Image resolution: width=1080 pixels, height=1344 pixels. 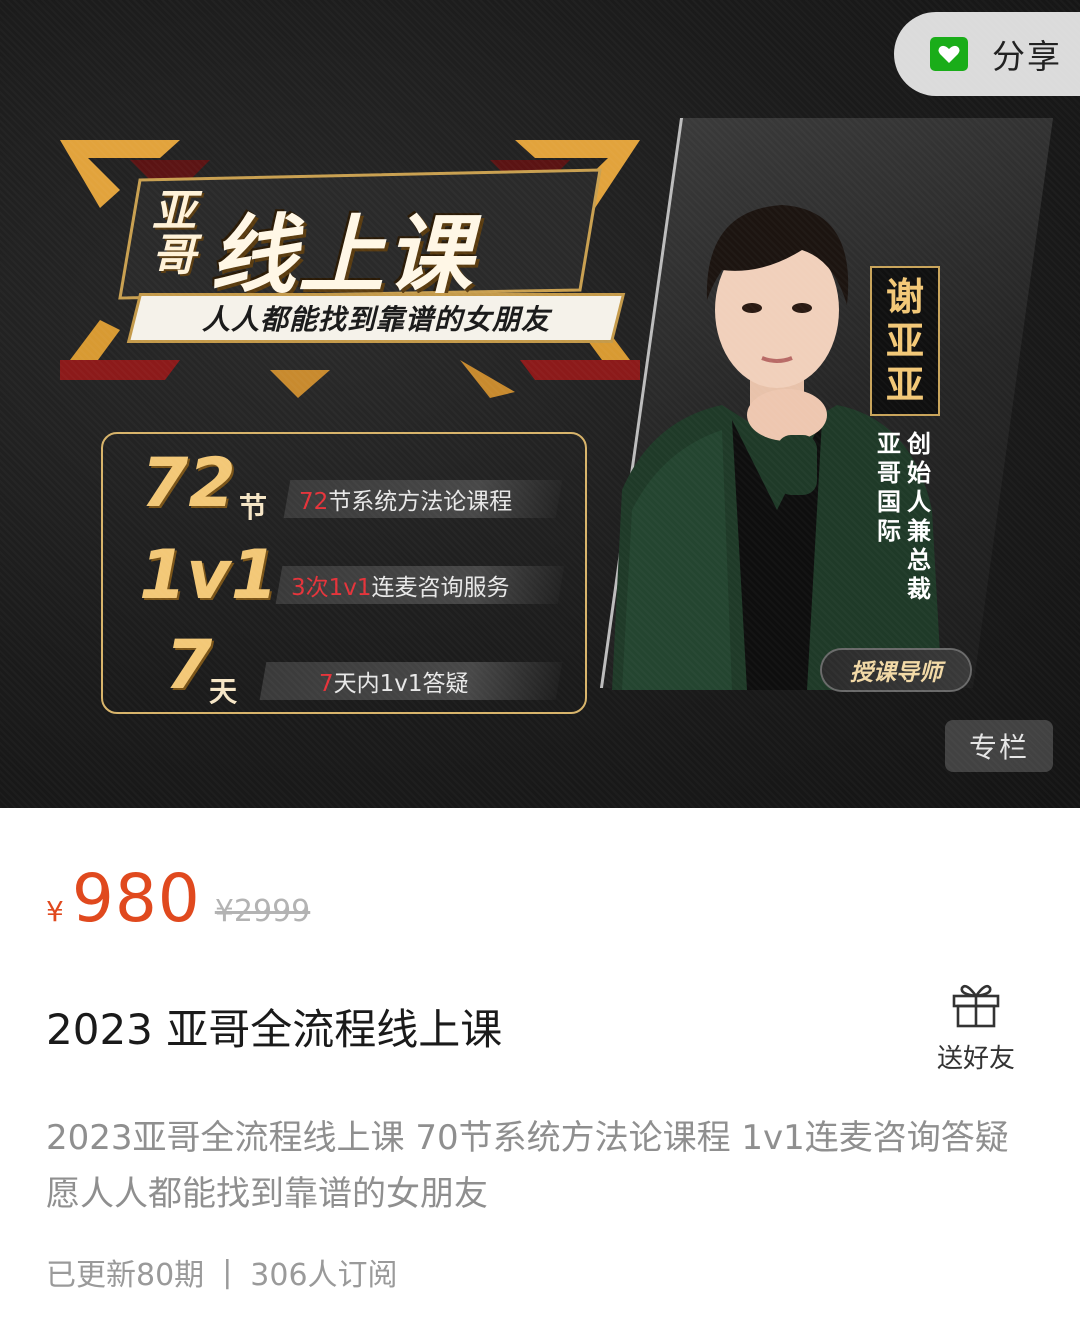 What do you see at coordinates (975, 1059) in the screenshot?
I see `send-to-friend-label: 送好友` at bounding box center [975, 1059].